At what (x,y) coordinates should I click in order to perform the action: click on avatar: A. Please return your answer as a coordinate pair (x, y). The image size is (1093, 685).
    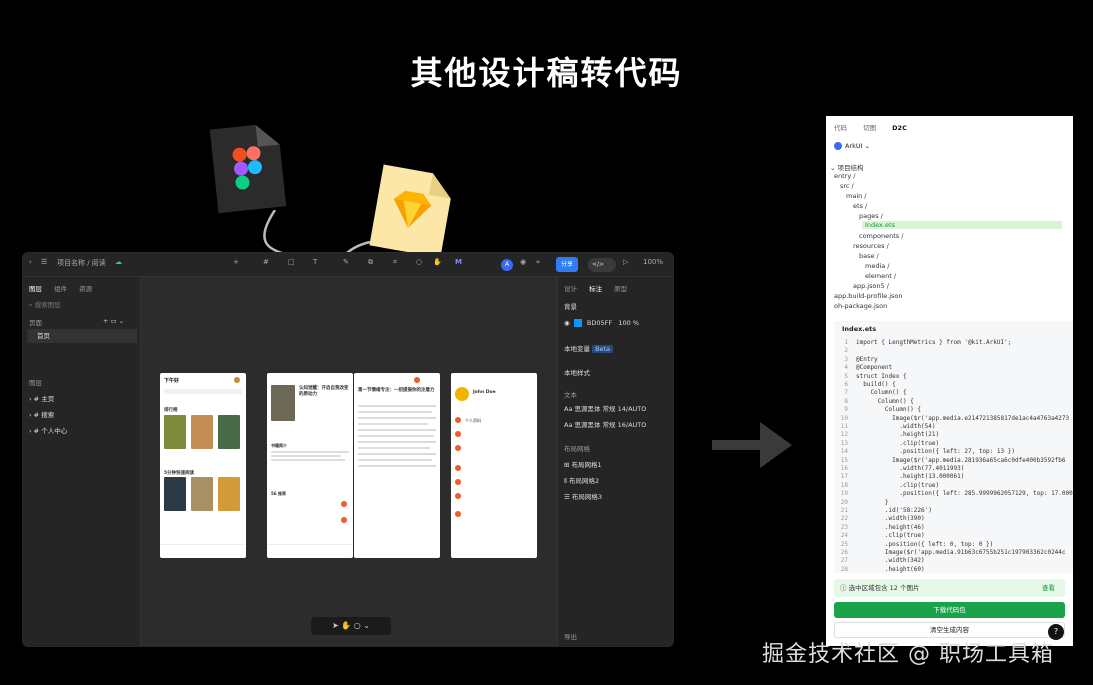
    Looking at the image, I should click on (507, 265).